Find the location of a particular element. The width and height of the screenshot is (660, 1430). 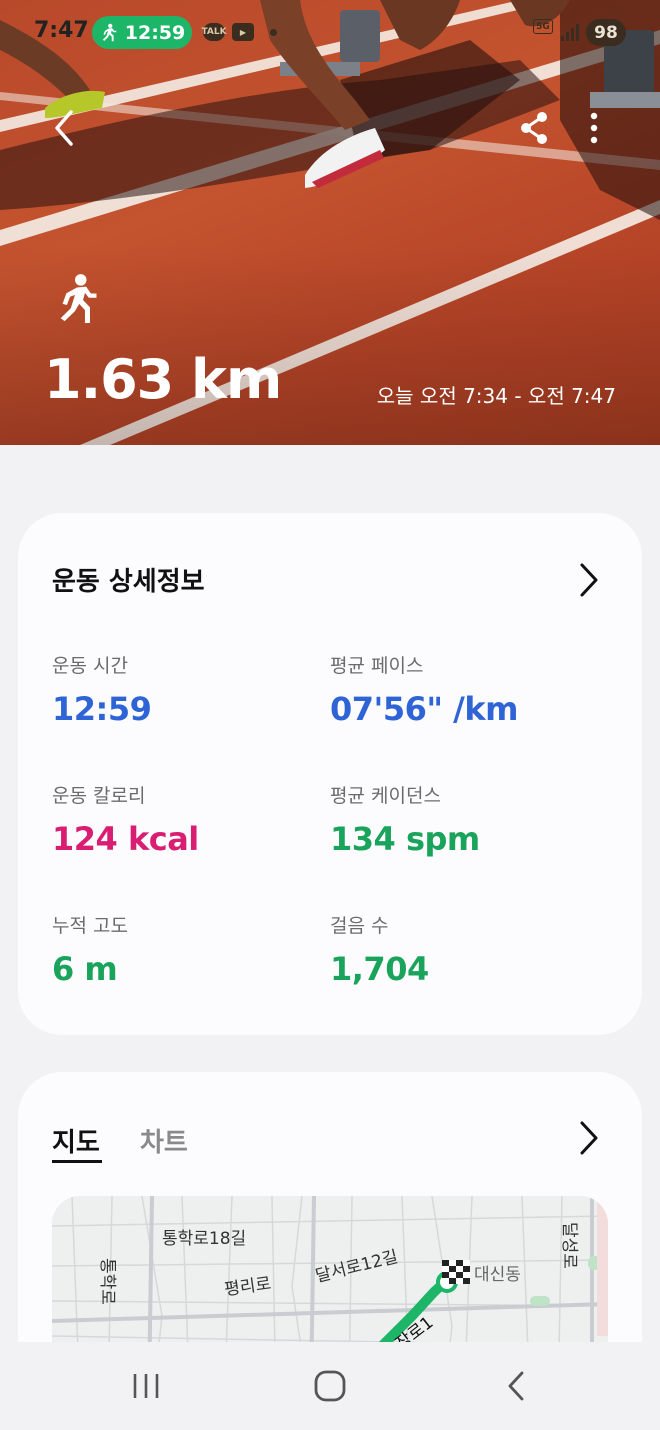

chevron-left-icon is located at coordinates (64, 128).